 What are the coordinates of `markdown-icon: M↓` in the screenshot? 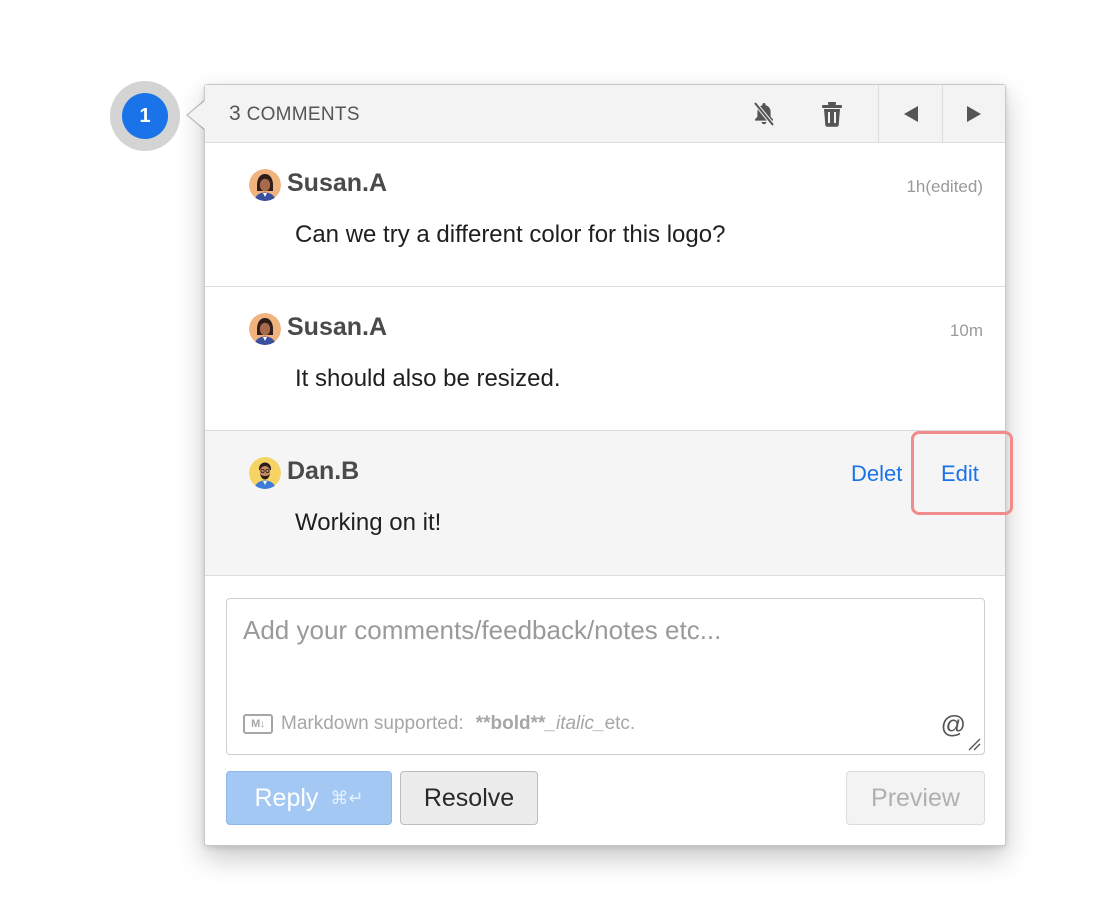 It's located at (258, 724).